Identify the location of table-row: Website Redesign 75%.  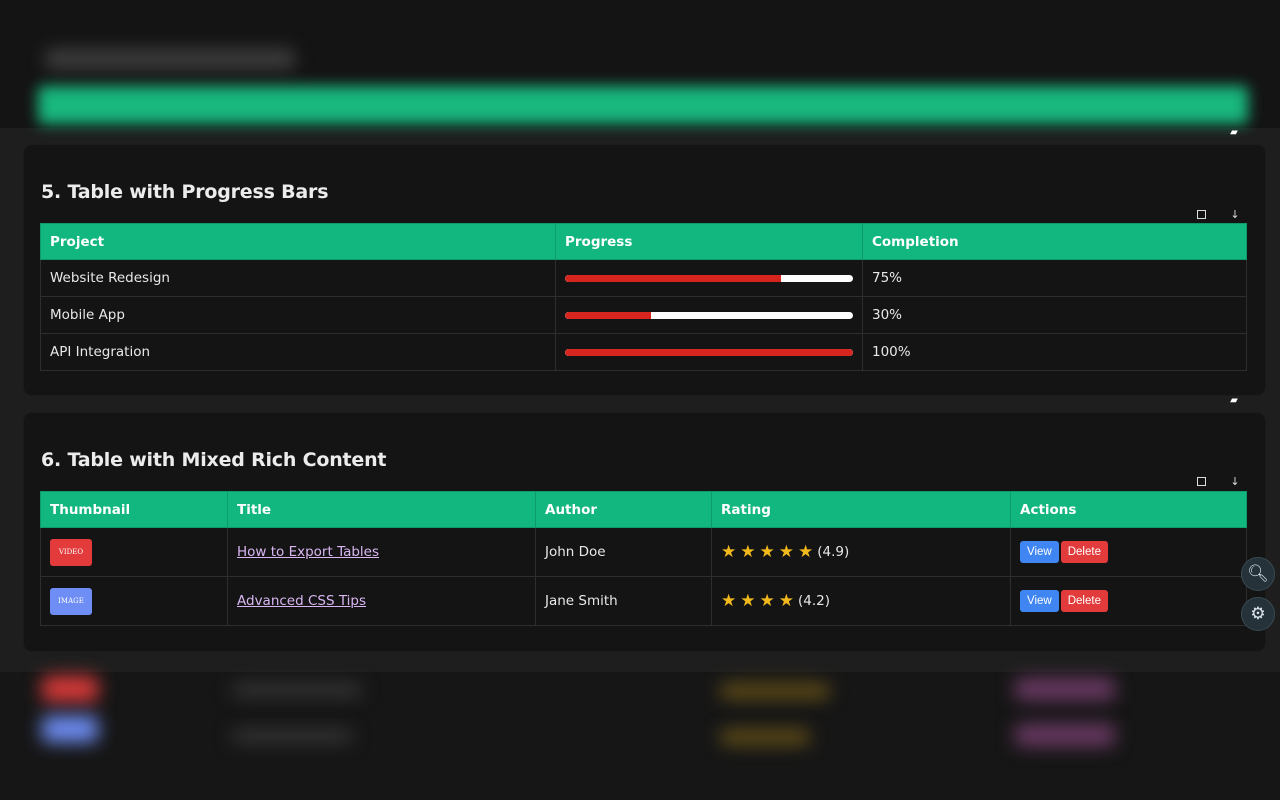
(643, 278).